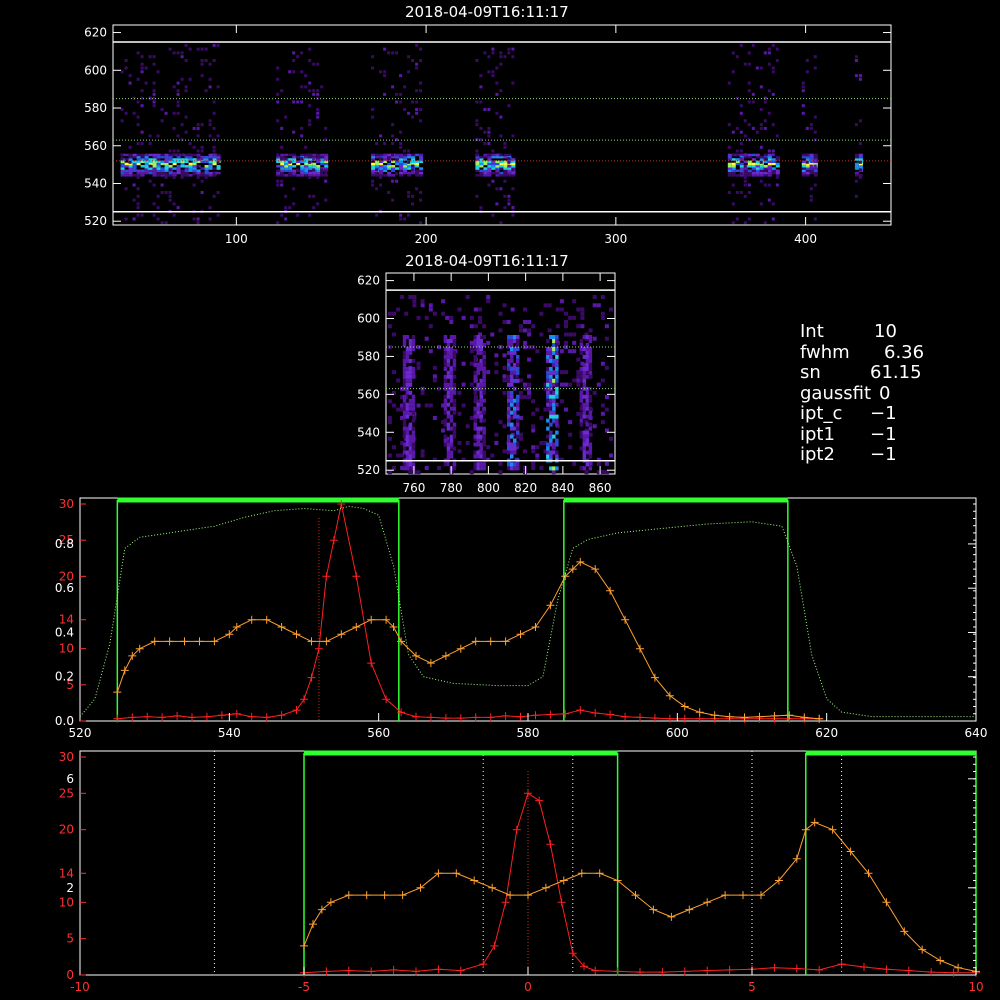 The height and width of the screenshot is (1000, 1000). What do you see at coordinates (95, 146) in the screenshot?
I see `y-tick-label: 560` at bounding box center [95, 146].